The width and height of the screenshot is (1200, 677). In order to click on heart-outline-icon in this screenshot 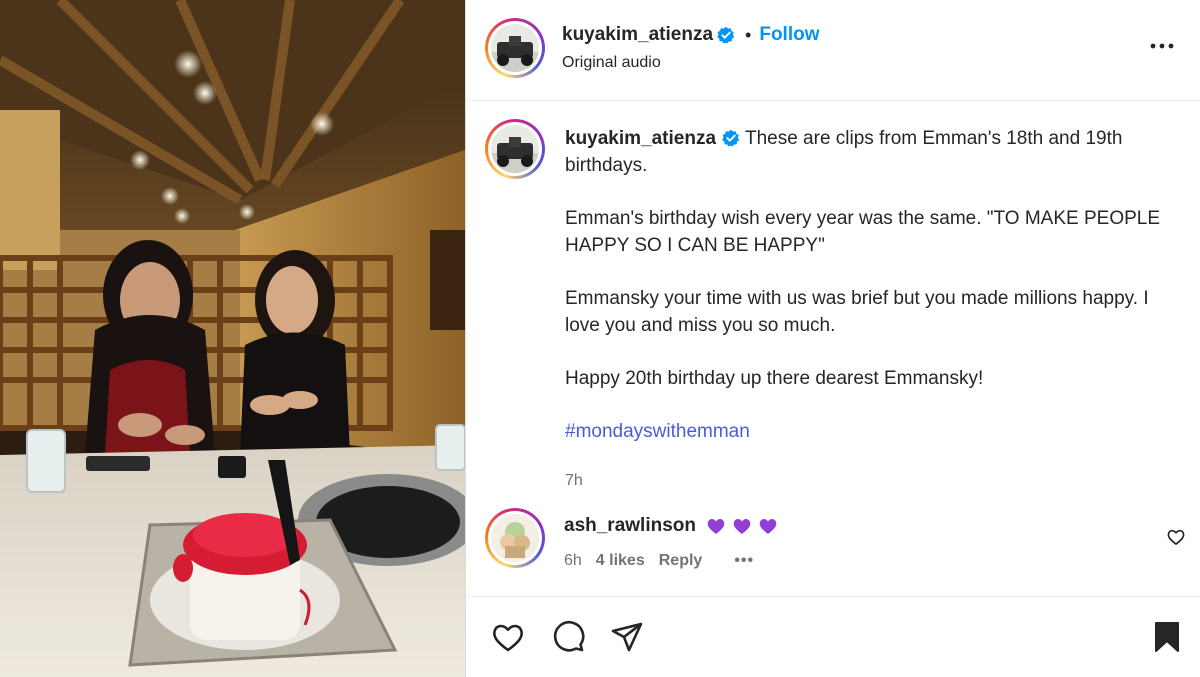, I will do `click(508, 637)`.